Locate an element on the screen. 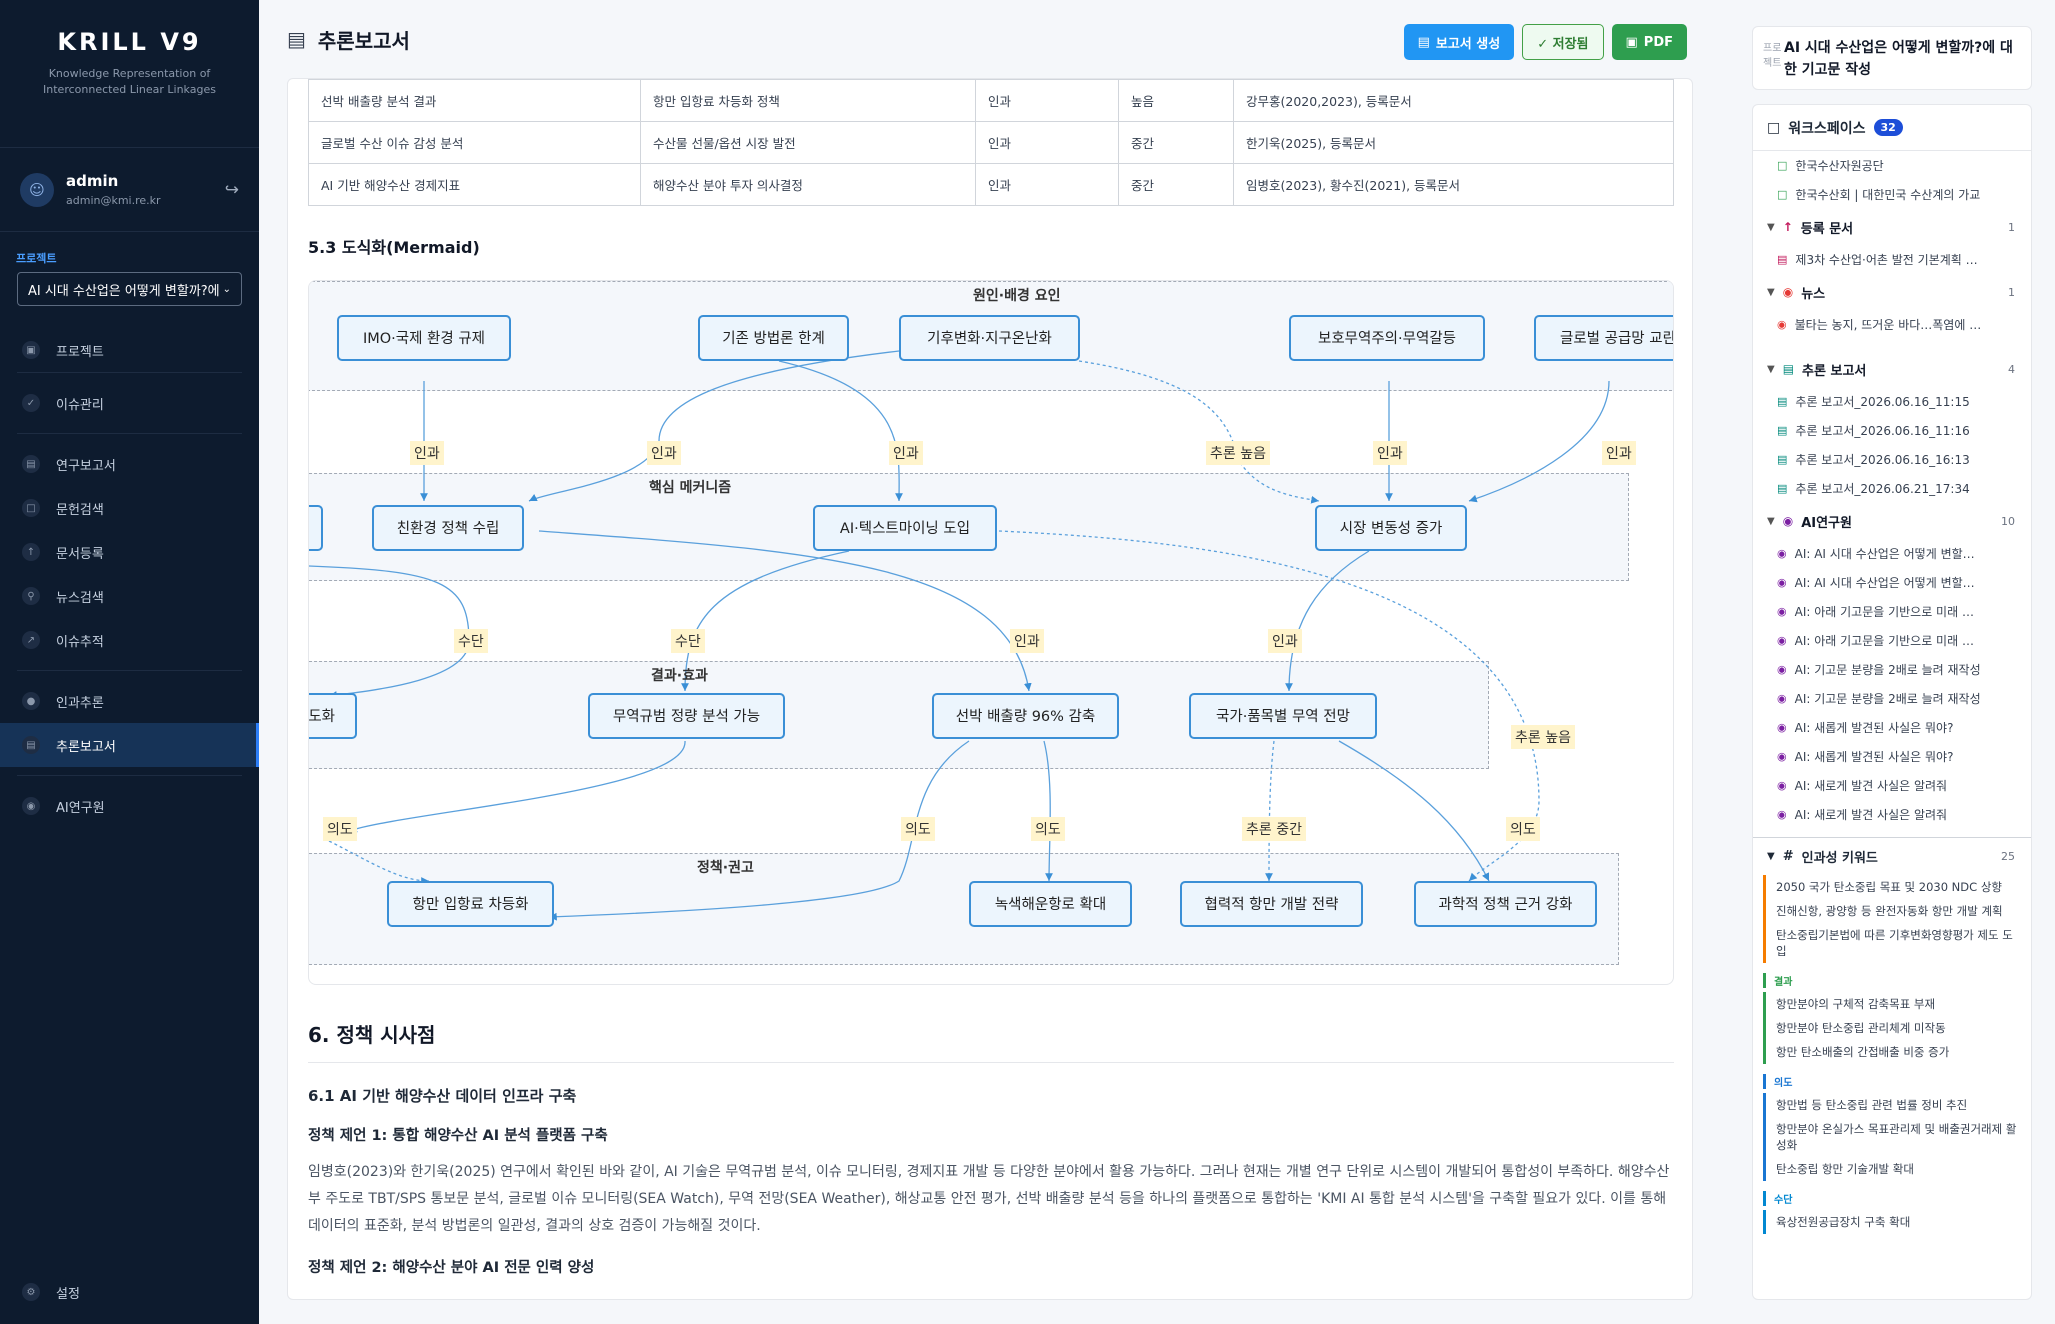 The width and height of the screenshot is (2055, 1324). node-supply: 글로벌 공급망 교란 is located at coordinates (1603, 337).